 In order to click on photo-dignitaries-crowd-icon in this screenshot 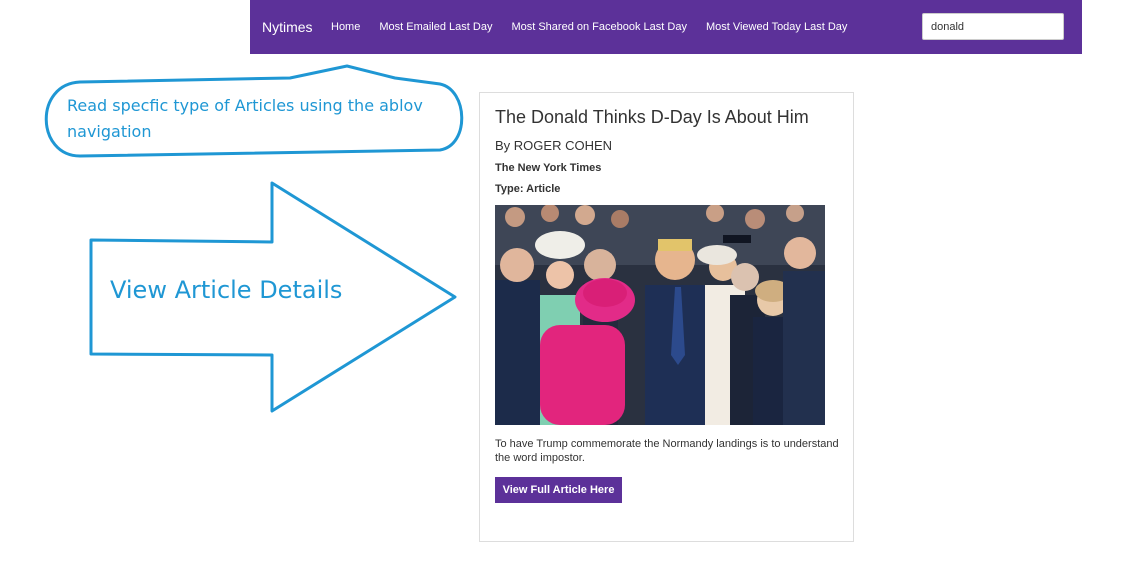, I will do `click(660, 315)`.